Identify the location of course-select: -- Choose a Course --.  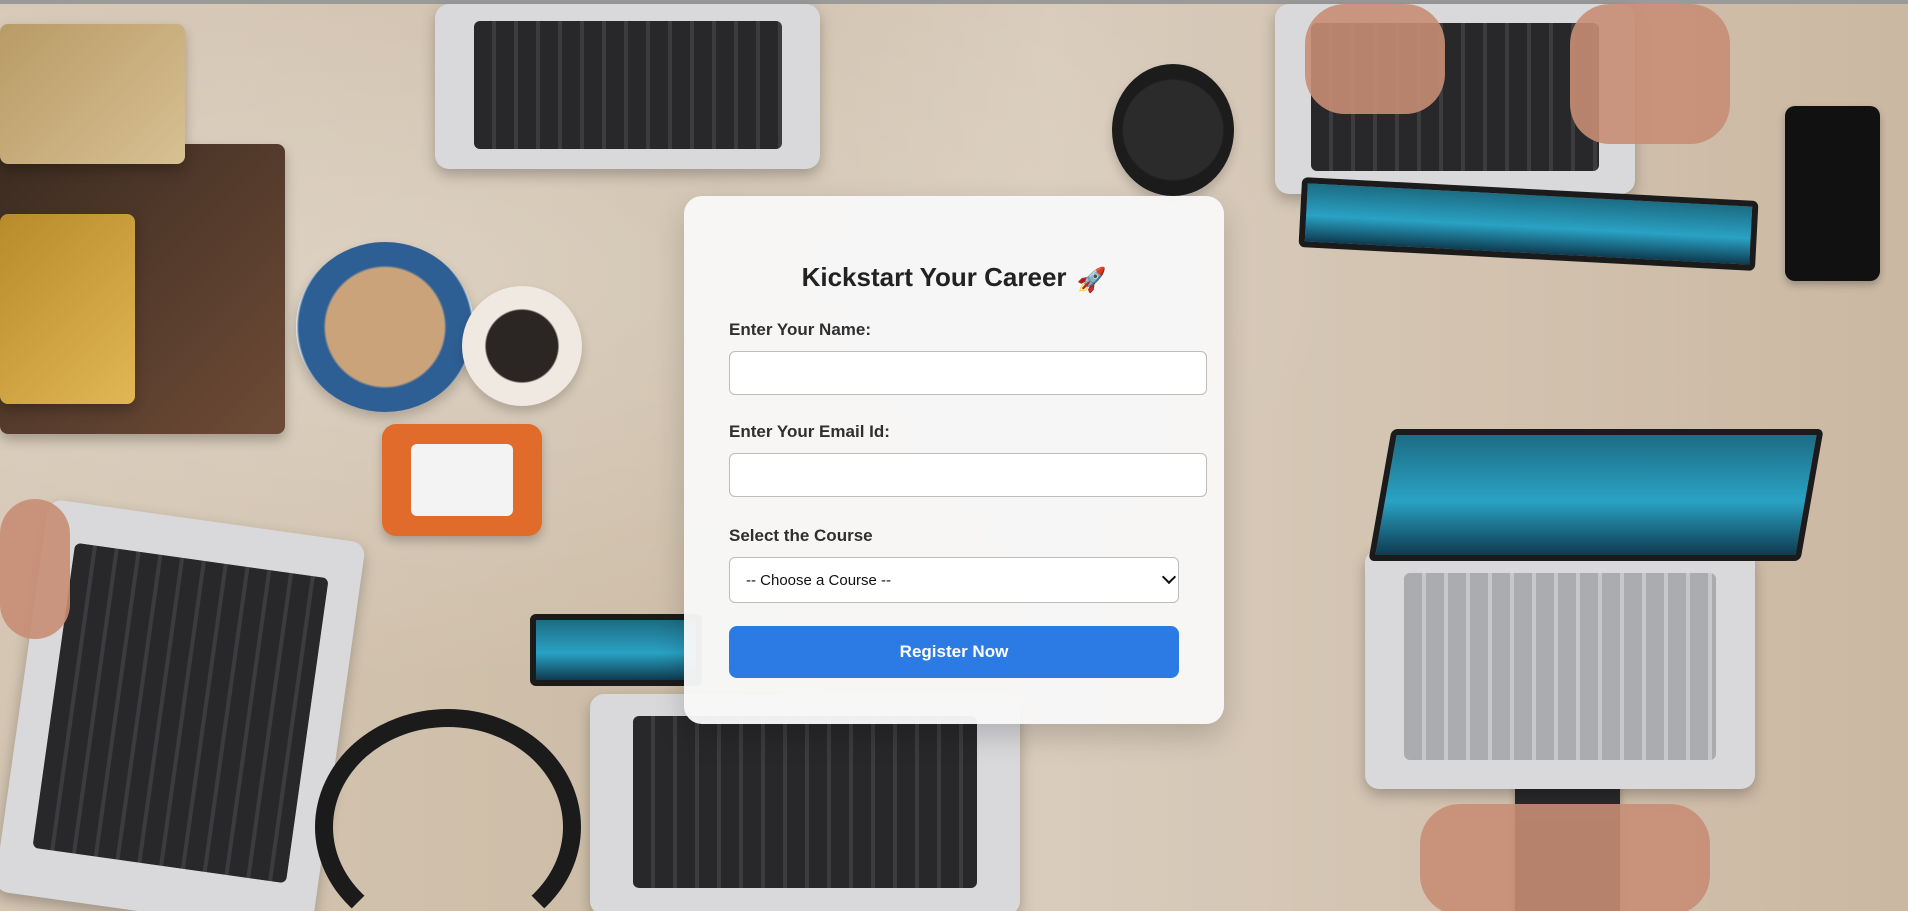
(954, 580).